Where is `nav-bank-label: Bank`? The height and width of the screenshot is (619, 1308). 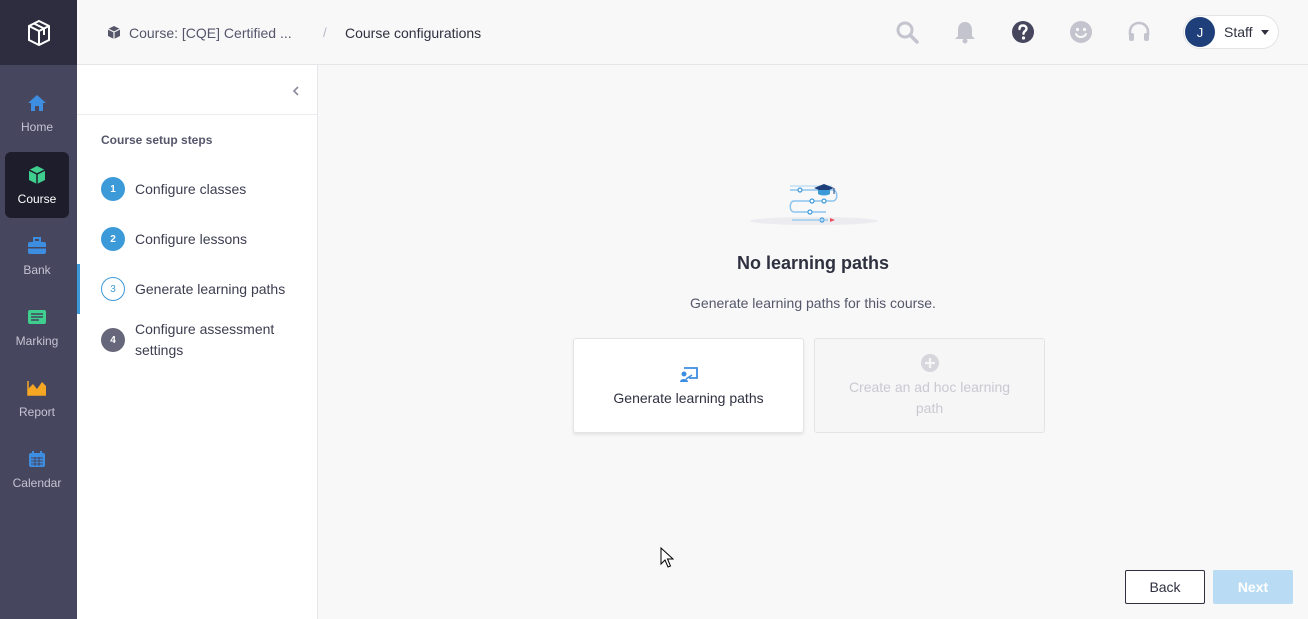 nav-bank-label: Bank is located at coordinates (37, 270).